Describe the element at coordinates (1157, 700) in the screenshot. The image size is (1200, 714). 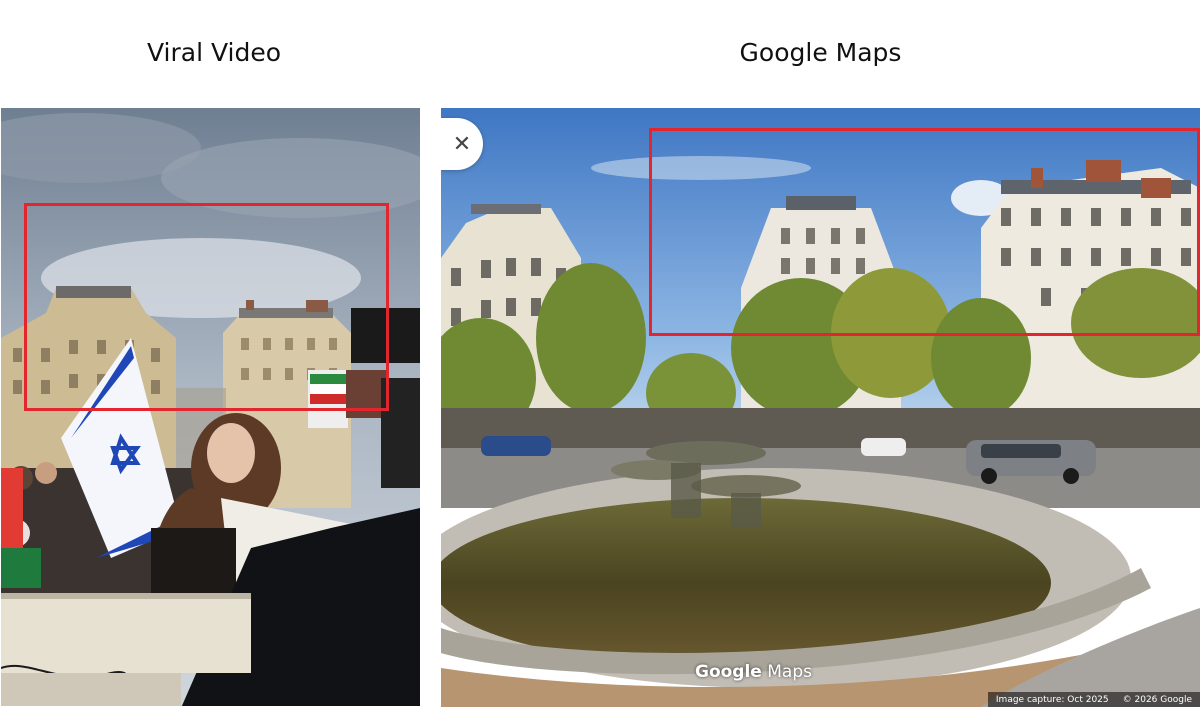
I see `copyright-text: © 2026 Google` at that location.